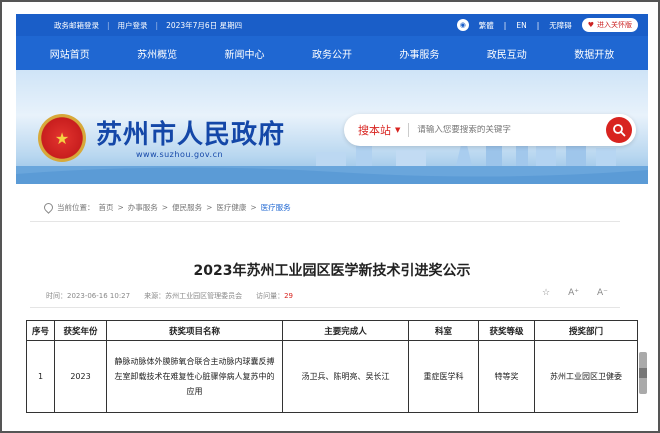  I want to click on search-icon, so click(619, 130).